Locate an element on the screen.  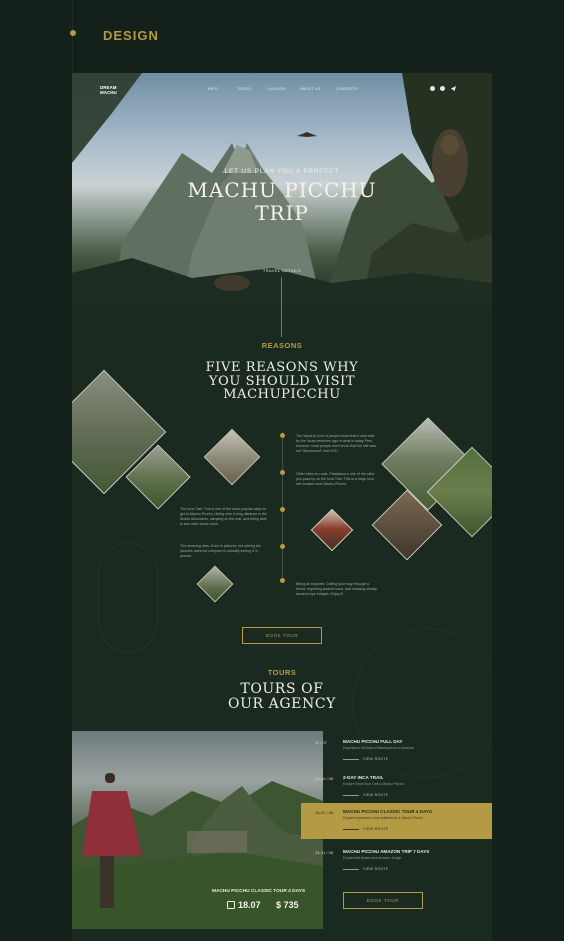
tour-desc: Explore Short Inca Trail & Machu Picchu is located at coordinates (373, 784).